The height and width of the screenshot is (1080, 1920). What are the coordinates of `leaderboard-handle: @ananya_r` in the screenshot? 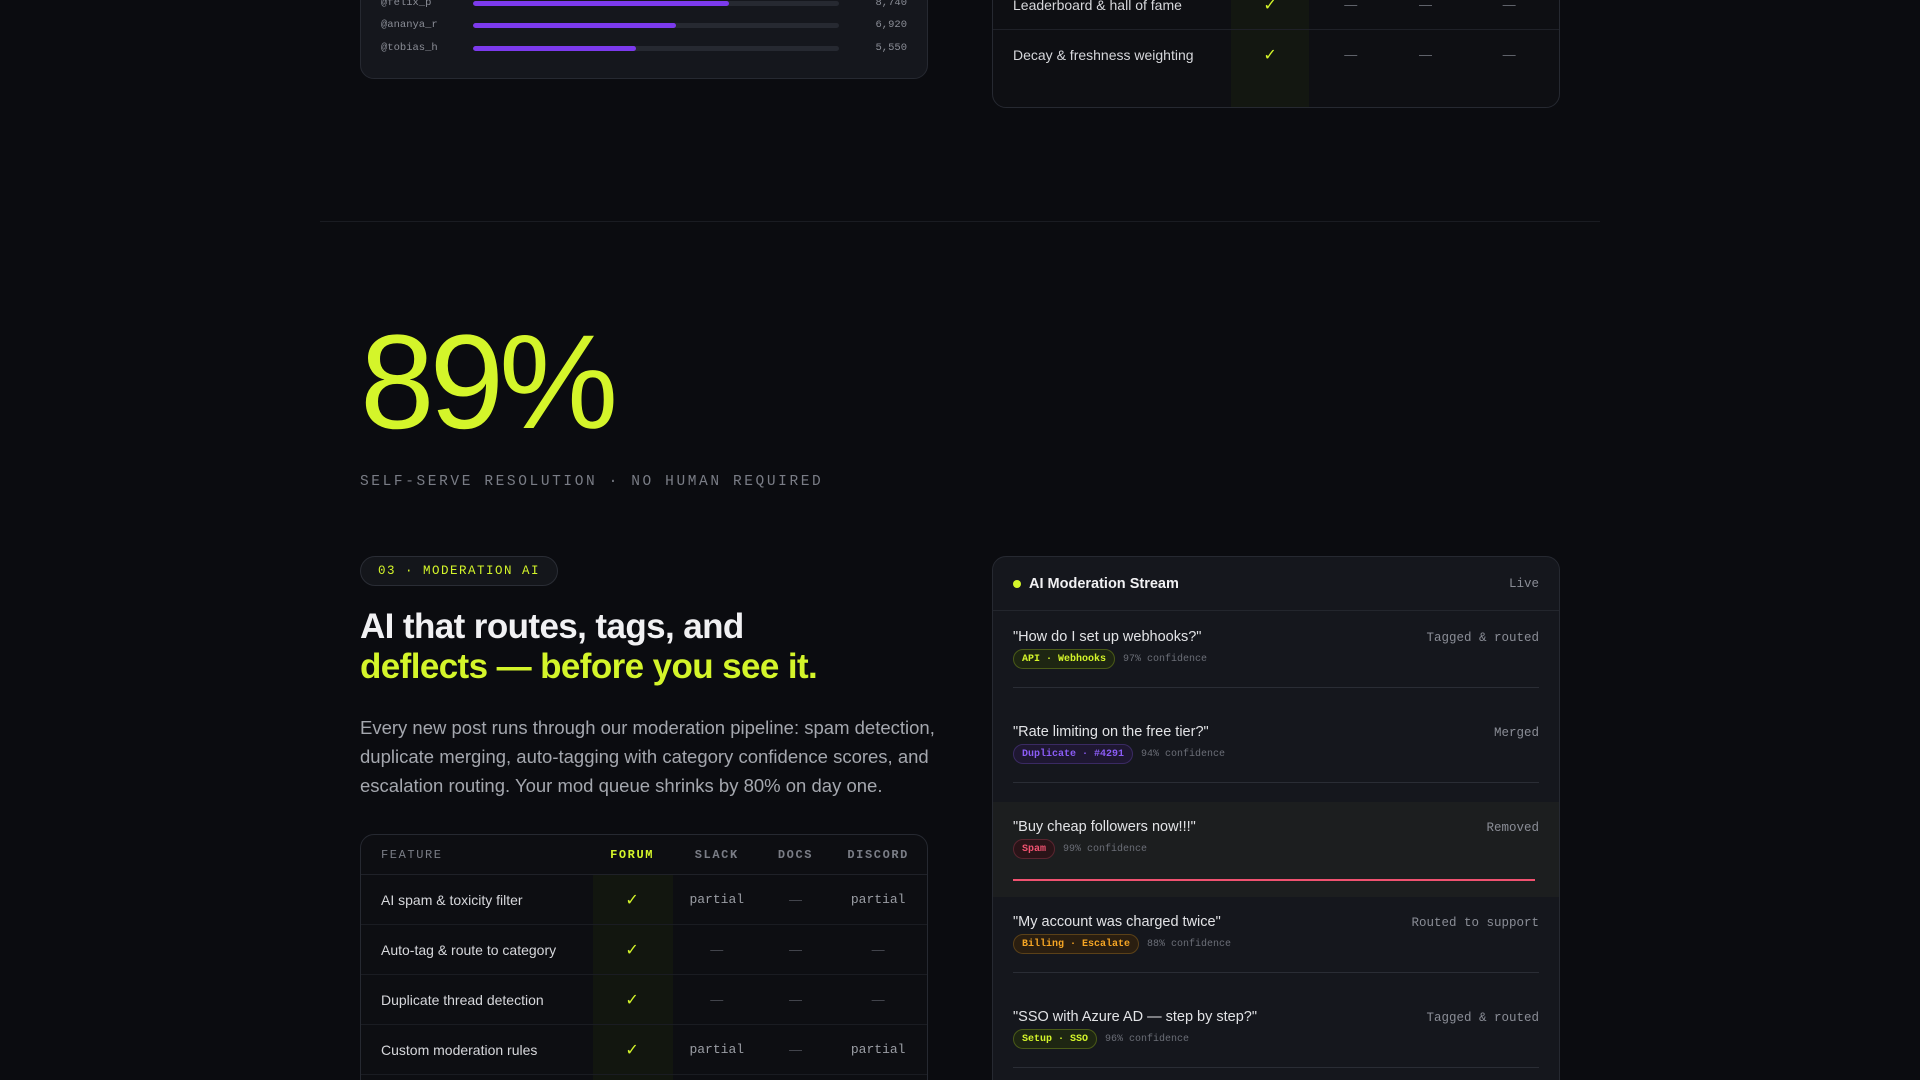 It's located at (409, 25).